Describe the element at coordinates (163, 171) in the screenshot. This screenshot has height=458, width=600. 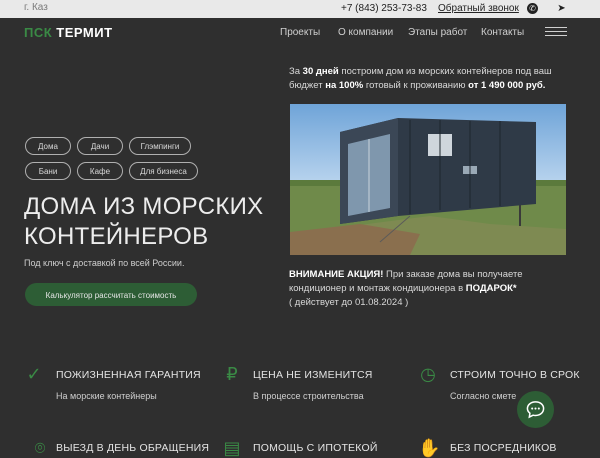
I see `tag-business: Для бизнеса` at that location.